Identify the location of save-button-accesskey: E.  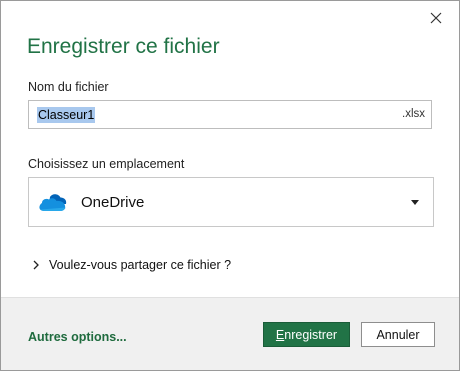
(280, 334).